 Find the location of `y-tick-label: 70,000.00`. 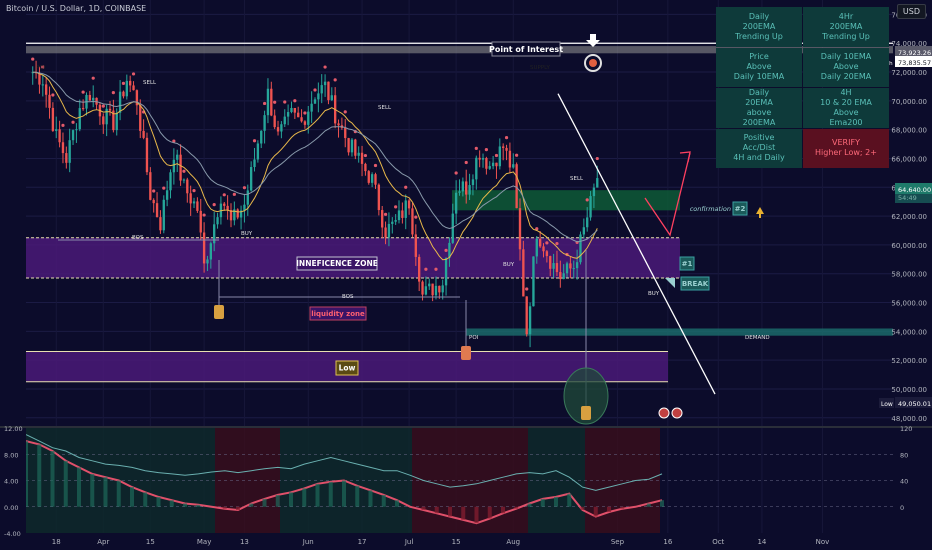

y-tick-label: 70,000.00 is located at coordinates (909, 102).